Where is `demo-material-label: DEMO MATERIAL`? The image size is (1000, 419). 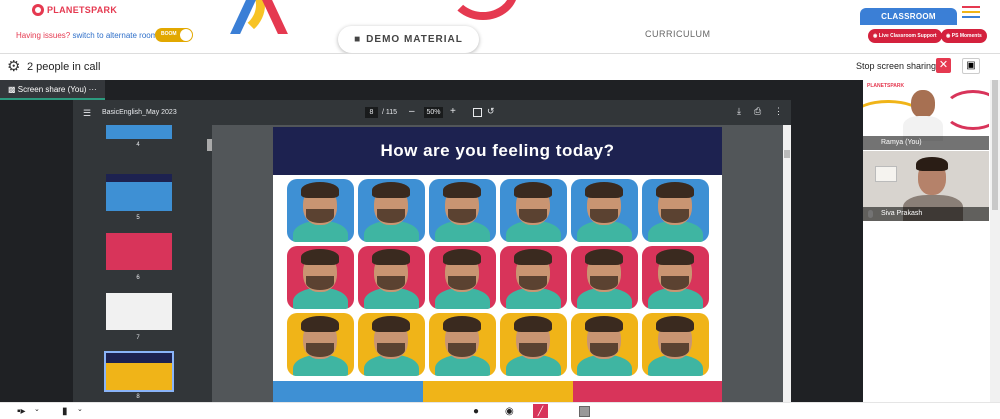 demo-material-label: DEMO MATERIAL is located at coordinates (414, 39).